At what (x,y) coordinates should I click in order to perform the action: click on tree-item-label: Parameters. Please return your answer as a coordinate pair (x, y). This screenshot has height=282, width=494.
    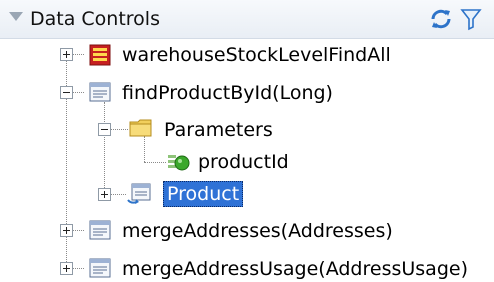
    Looking at the image, I should click on (218, 130).